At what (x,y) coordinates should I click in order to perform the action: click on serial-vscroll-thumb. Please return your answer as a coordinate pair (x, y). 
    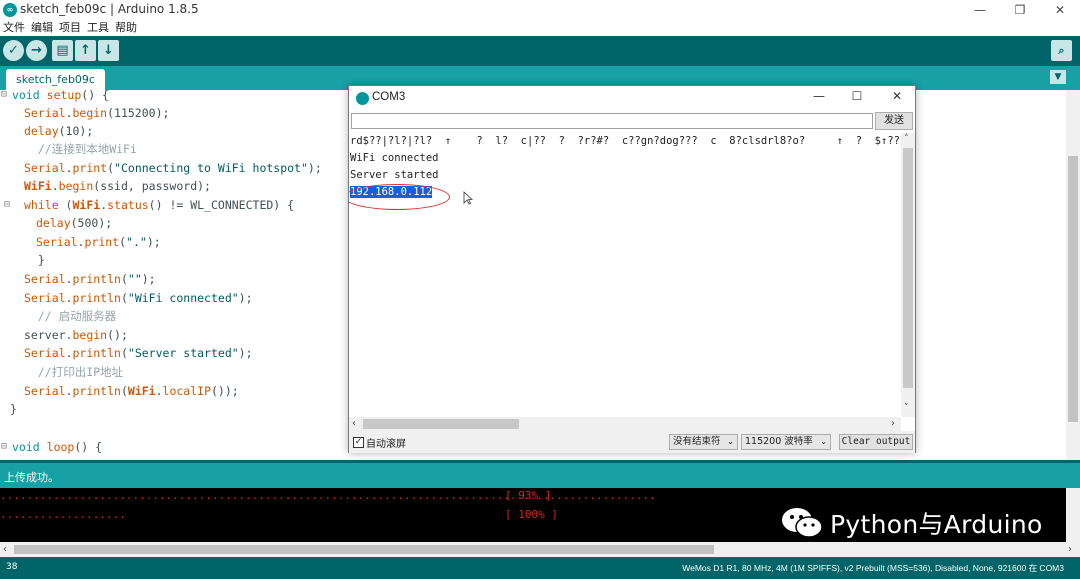
    Looking at the image, I should click on (908, 268).